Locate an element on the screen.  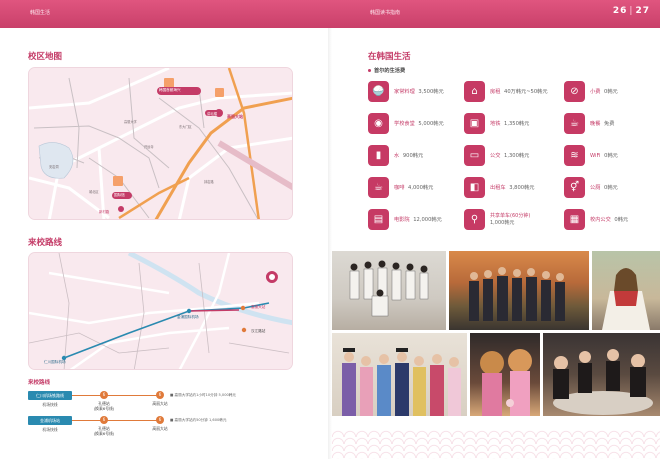
cost-value: 免费 is located at coordinates (609, 124).